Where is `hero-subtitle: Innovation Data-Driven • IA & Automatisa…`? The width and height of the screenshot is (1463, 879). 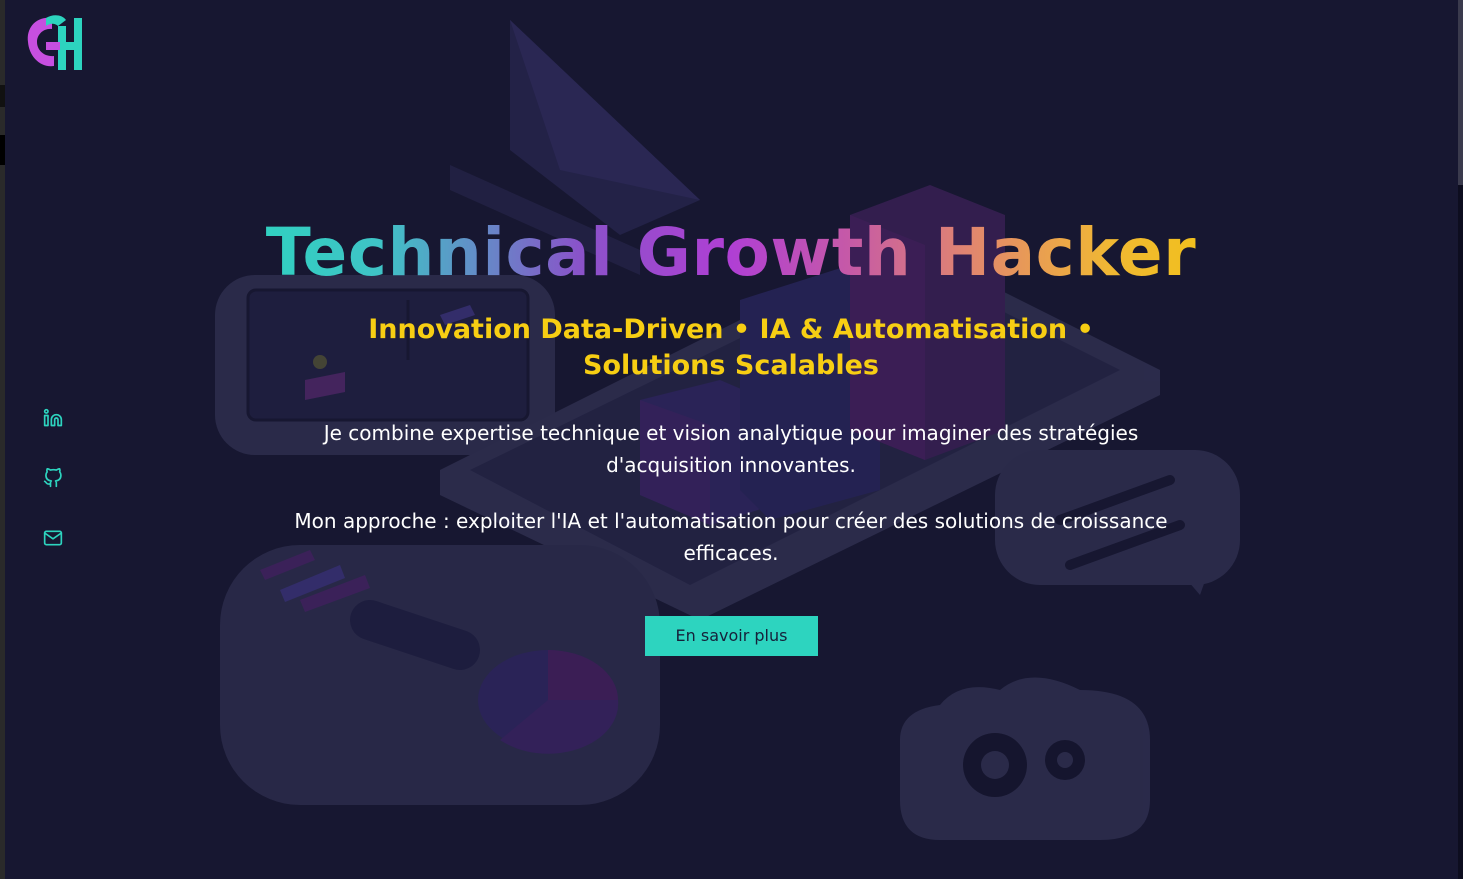 hero-subtitle: Innovation Data-Driven • IA & Automatisa… is located at coordinates (731, 347).